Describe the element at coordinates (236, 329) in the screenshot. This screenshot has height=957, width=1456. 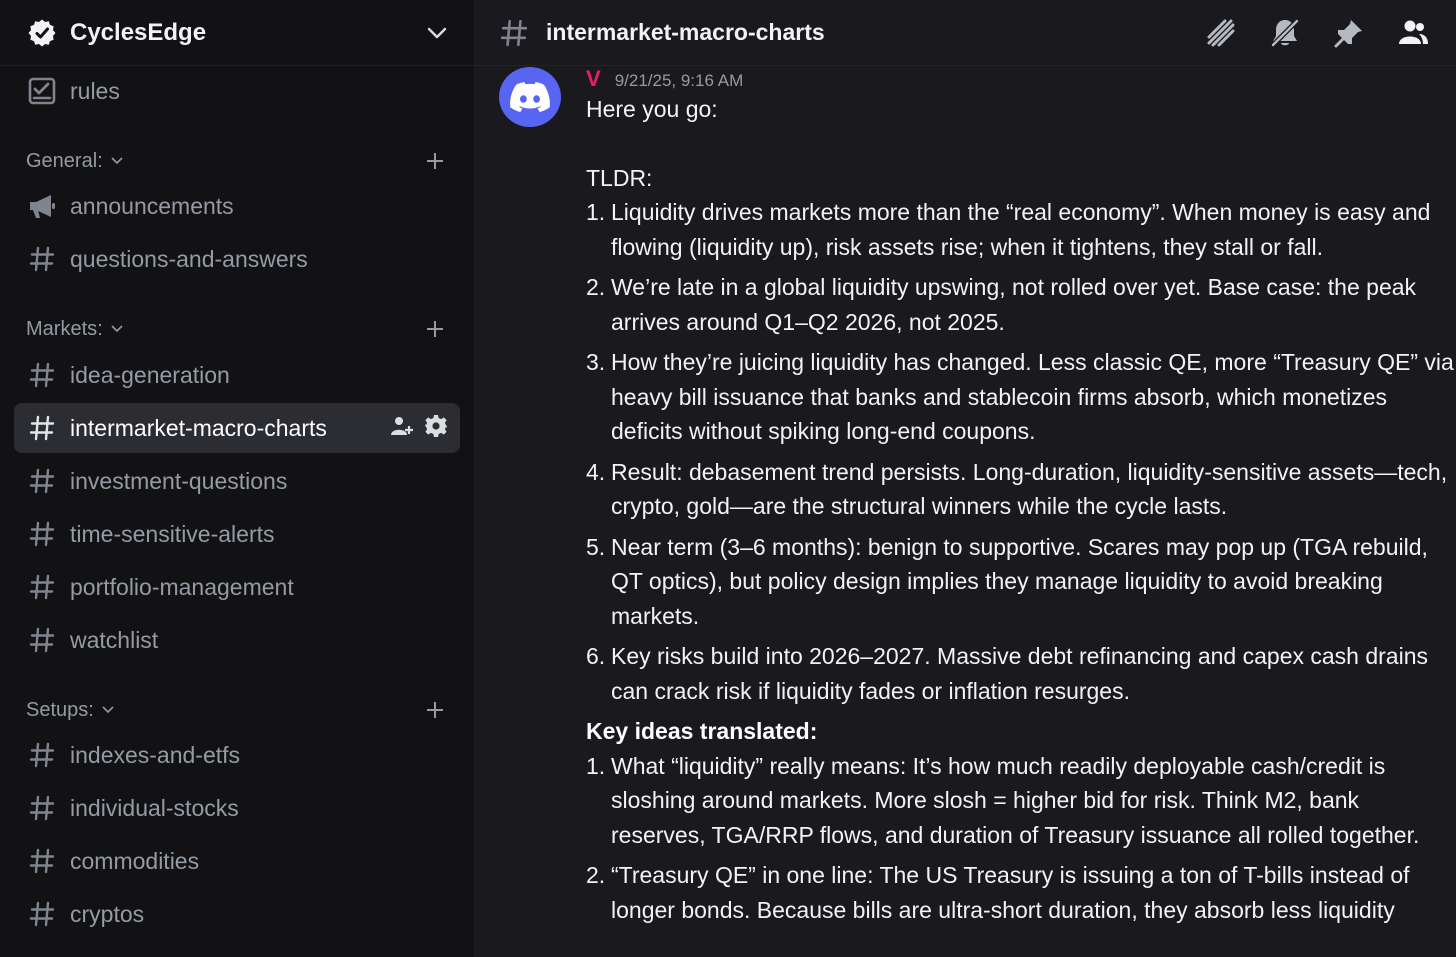
I see `category-markets: Markets:` at that location.